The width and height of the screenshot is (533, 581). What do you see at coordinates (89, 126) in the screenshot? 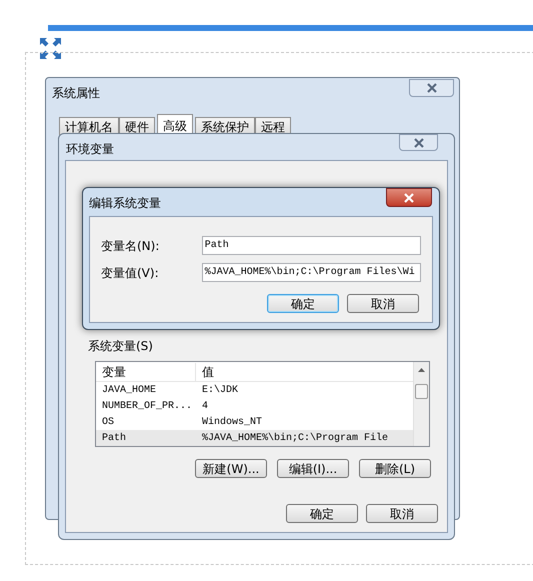
I see `tab: 计算机名` at bounding box center [89, 126].